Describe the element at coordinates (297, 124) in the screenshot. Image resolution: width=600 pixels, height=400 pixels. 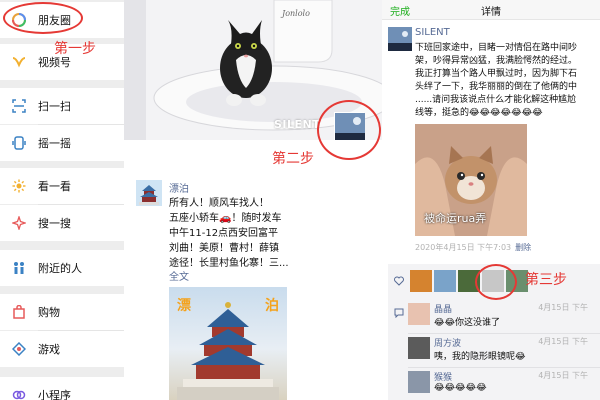
I see `cover-username: SILENT` at that location.